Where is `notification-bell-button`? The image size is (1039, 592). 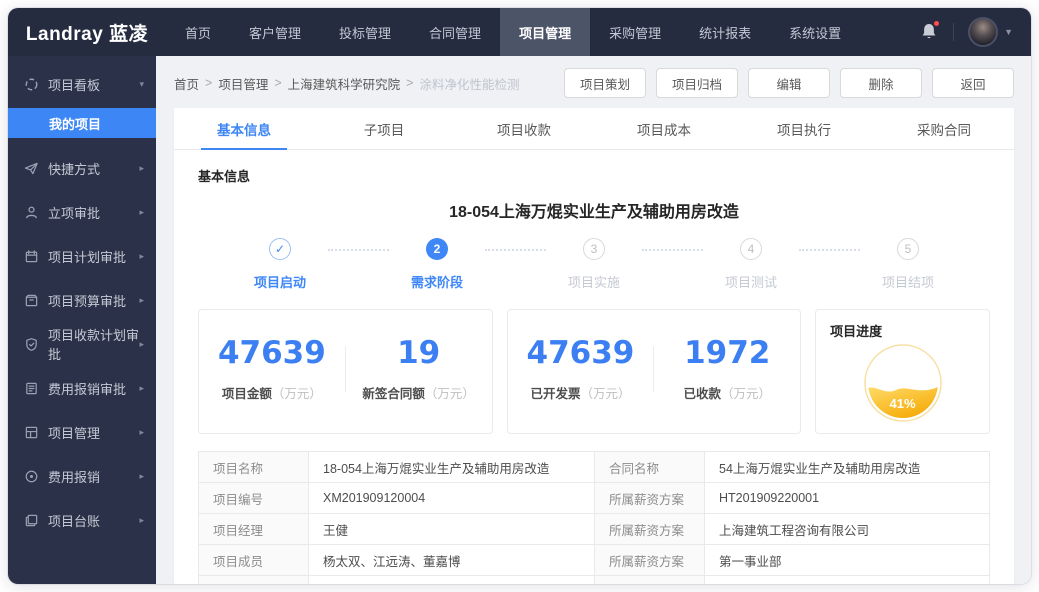 notification-bell-button is located at coordinates (930, 31).